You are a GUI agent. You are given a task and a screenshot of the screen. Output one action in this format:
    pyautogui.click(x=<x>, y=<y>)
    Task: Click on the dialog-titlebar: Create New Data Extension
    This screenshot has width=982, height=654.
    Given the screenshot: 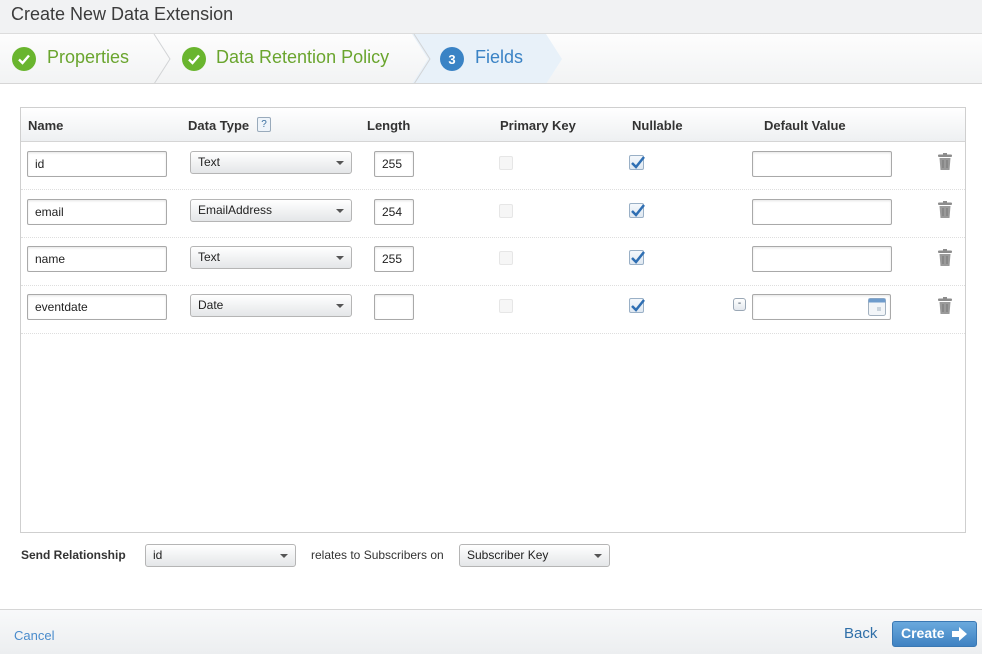 What is the action you would take?
    pyautogui.click(x=491, y=17)
    